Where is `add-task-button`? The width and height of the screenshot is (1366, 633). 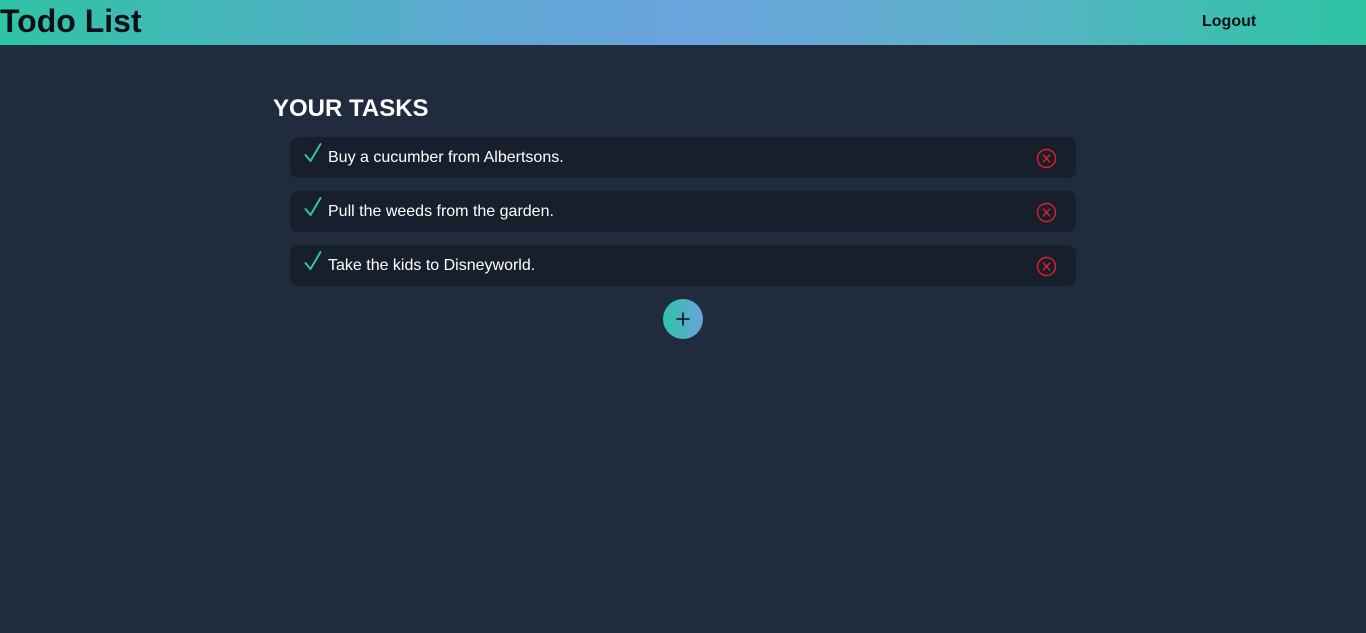 add-task-button is located at coordinates (683, 319).